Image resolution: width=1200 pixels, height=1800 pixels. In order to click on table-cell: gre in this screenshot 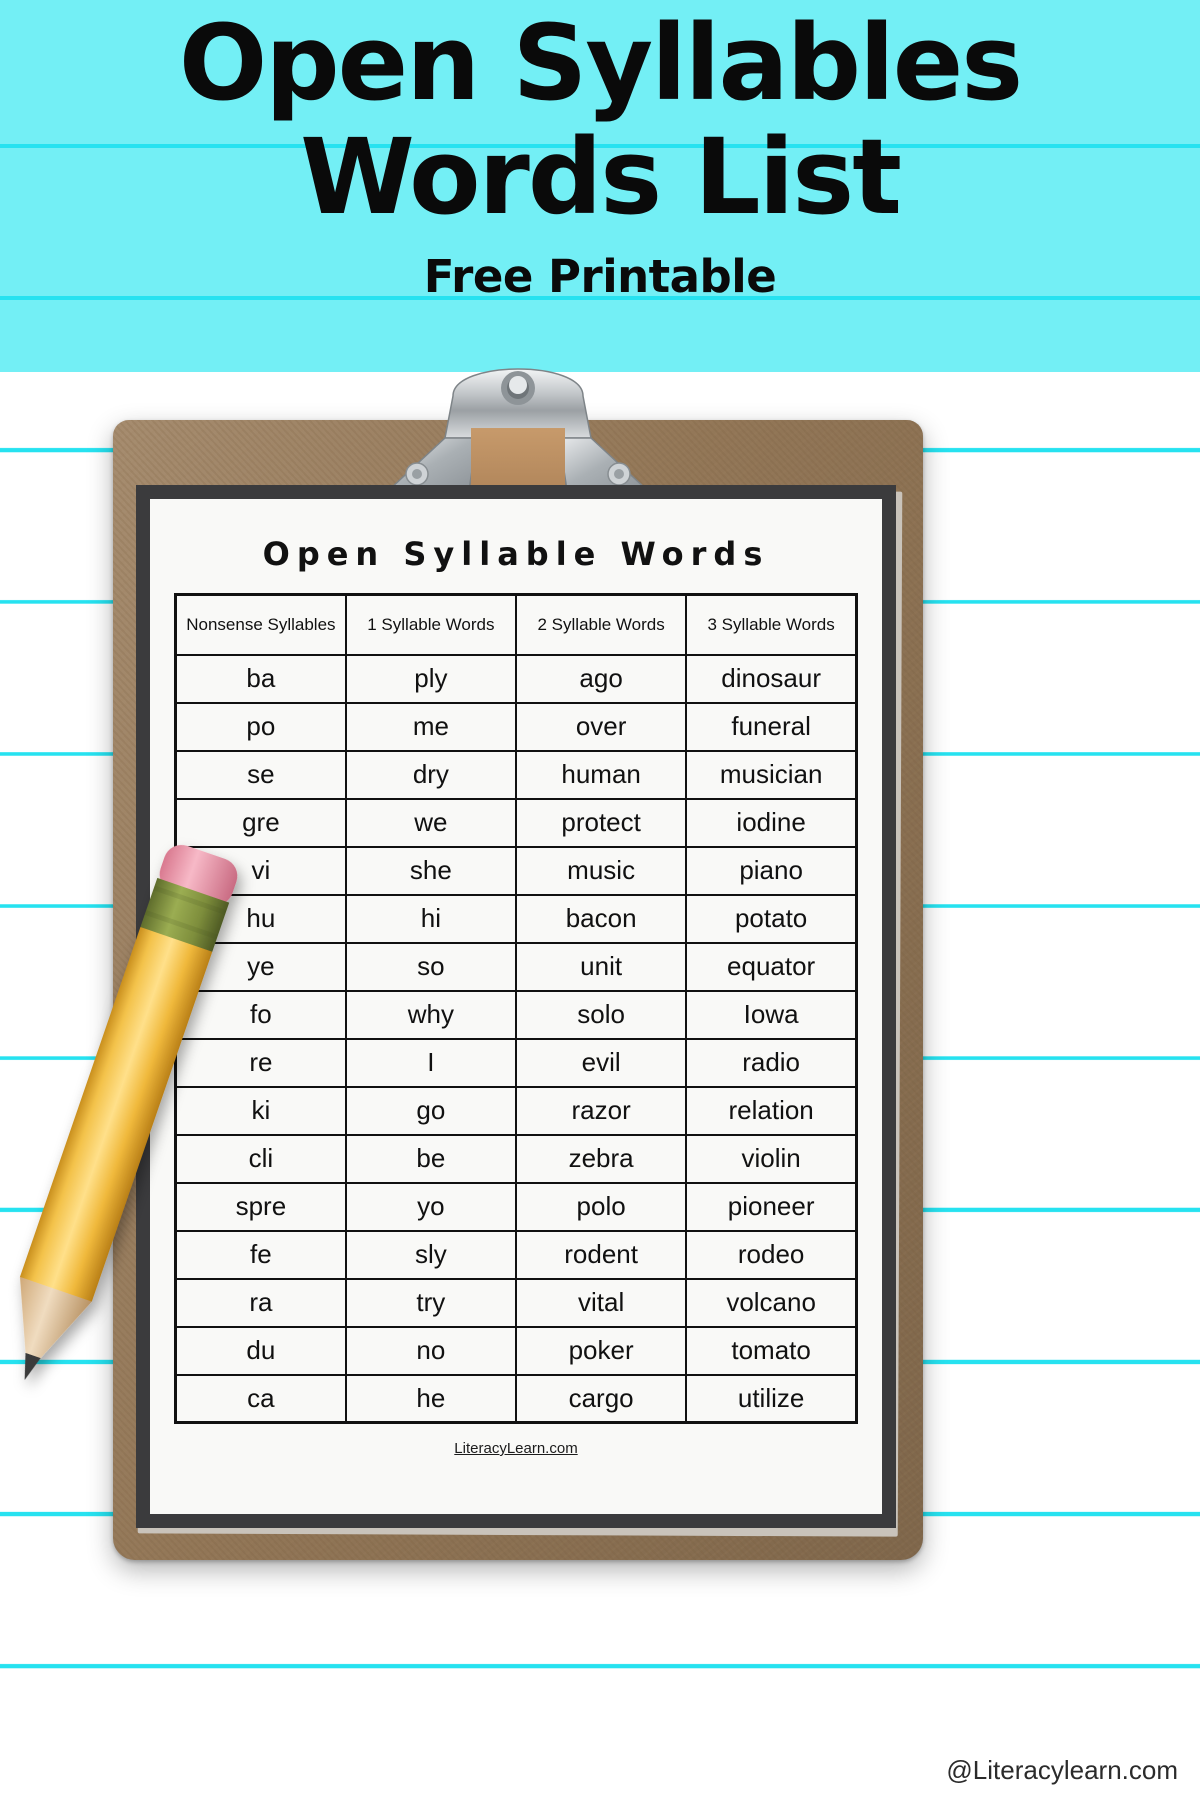, I will do `click(260, 822)`.